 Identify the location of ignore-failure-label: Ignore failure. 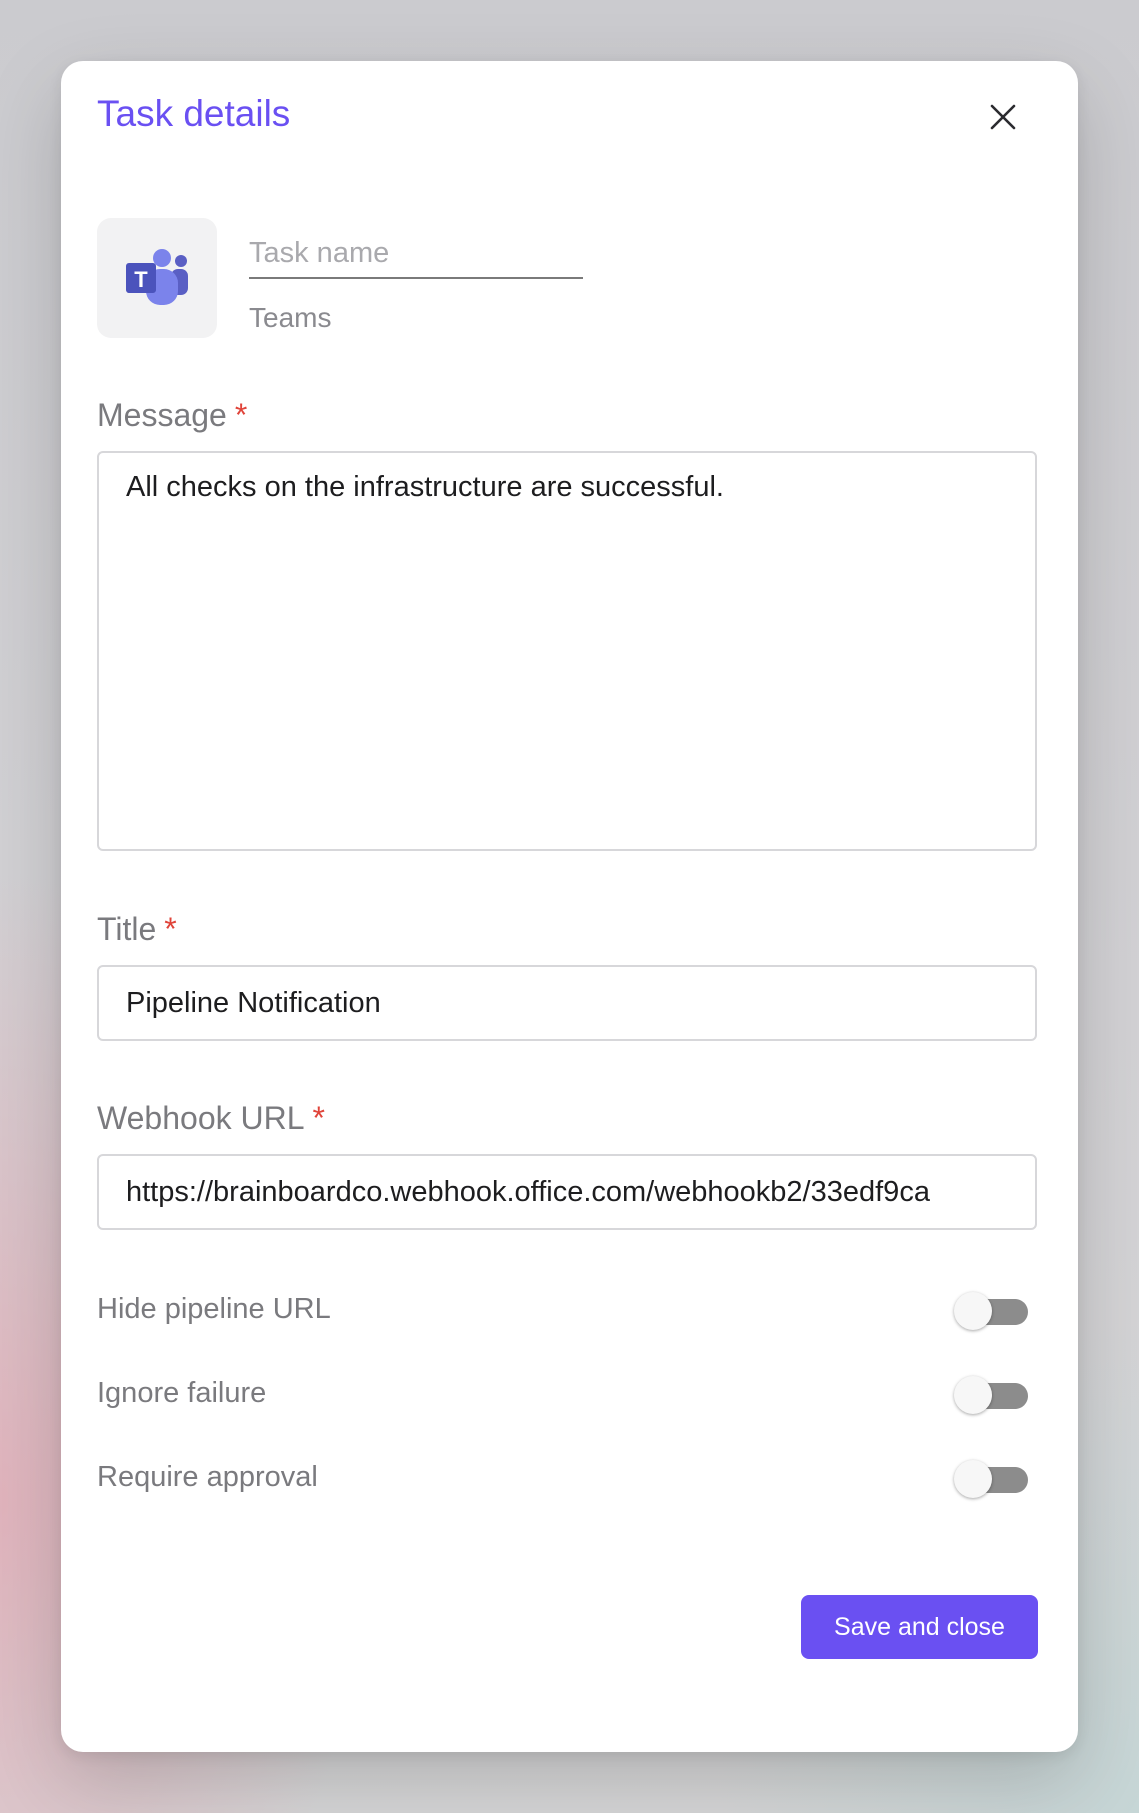
(182, 1393).